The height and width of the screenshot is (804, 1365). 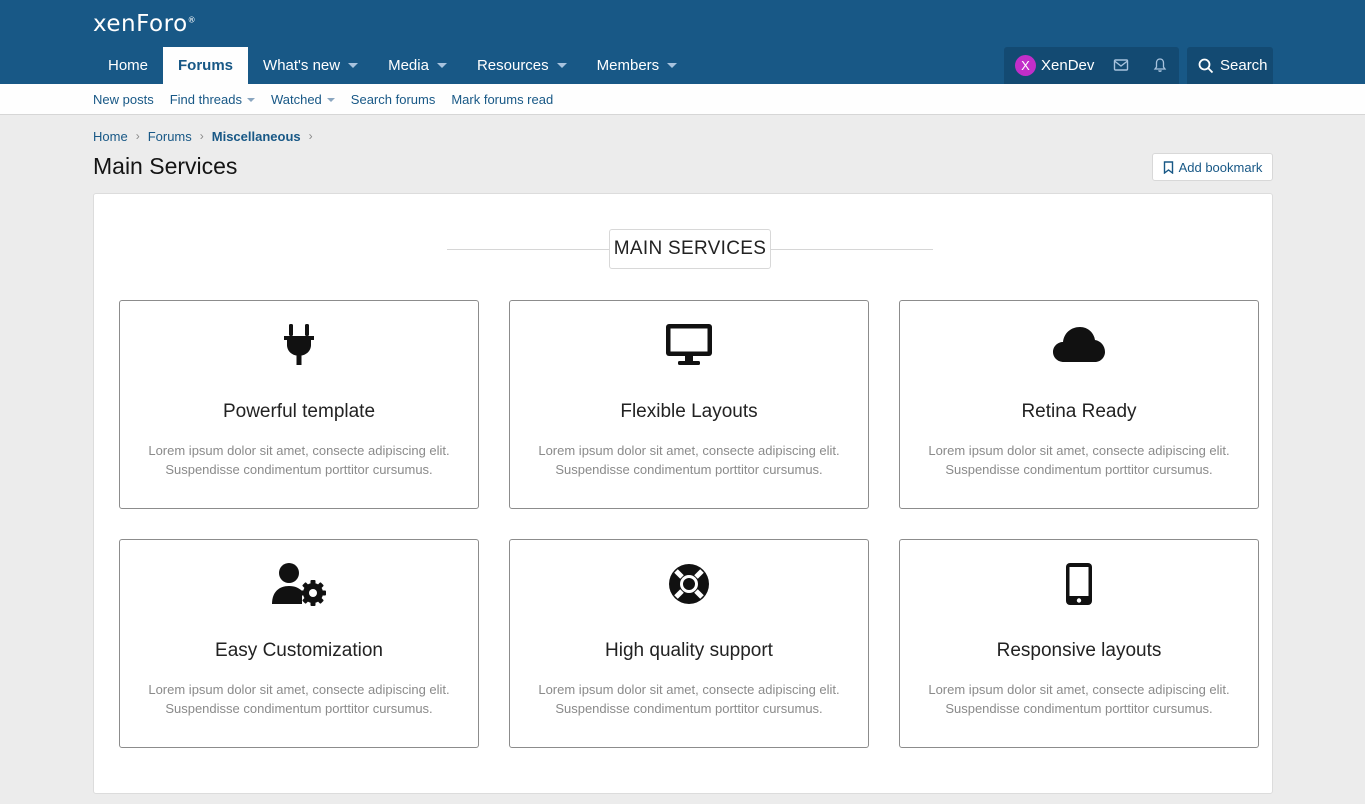 I want to click on breadcrumb-miscellaneous: Miscellaneous, so click(x=256, y=136).